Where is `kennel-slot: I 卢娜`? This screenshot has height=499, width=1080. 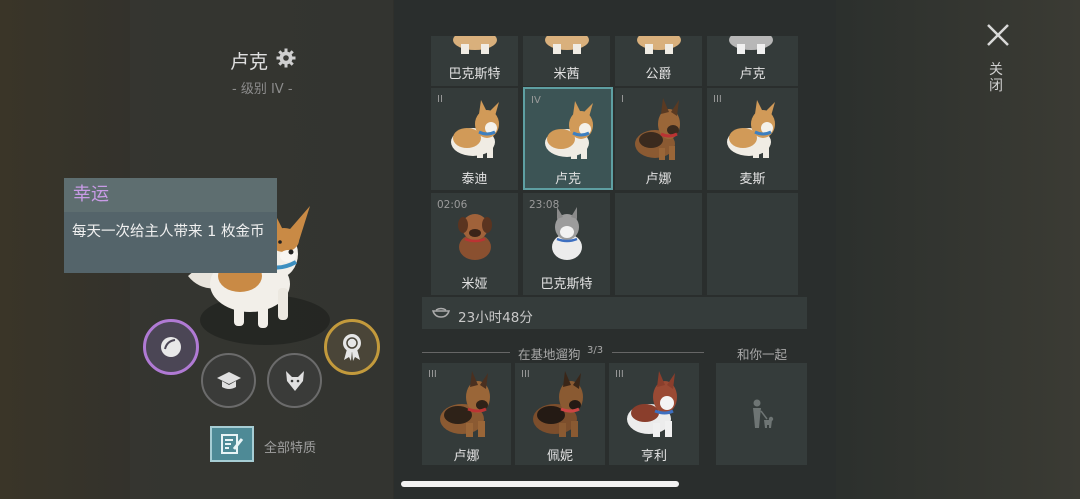 kennel-slot: I 卢娜 is located at coordinates (658, 139).